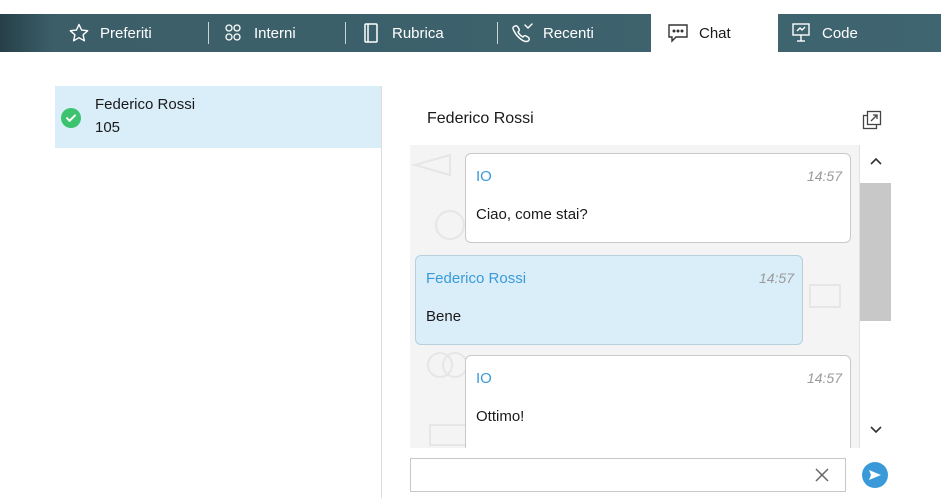  I want to click on chat-icon, so click(678, 33).